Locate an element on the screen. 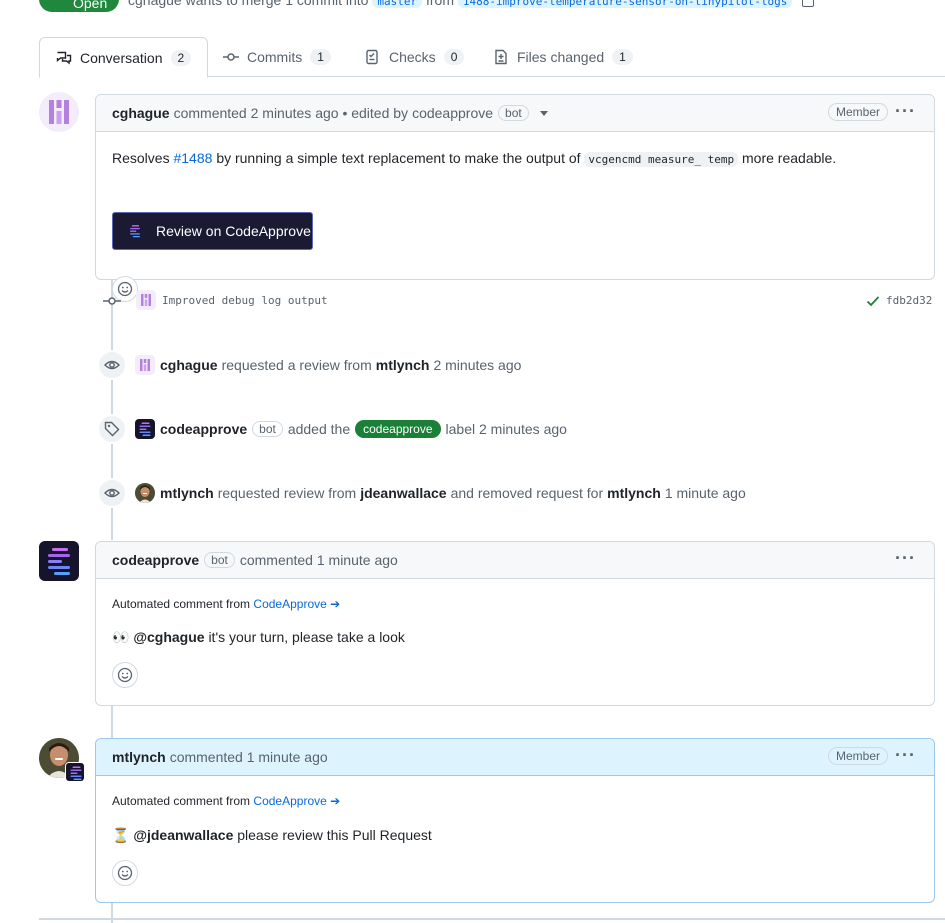  tab-files-changed: Files changed 1 is located at coordinates (563, 57).